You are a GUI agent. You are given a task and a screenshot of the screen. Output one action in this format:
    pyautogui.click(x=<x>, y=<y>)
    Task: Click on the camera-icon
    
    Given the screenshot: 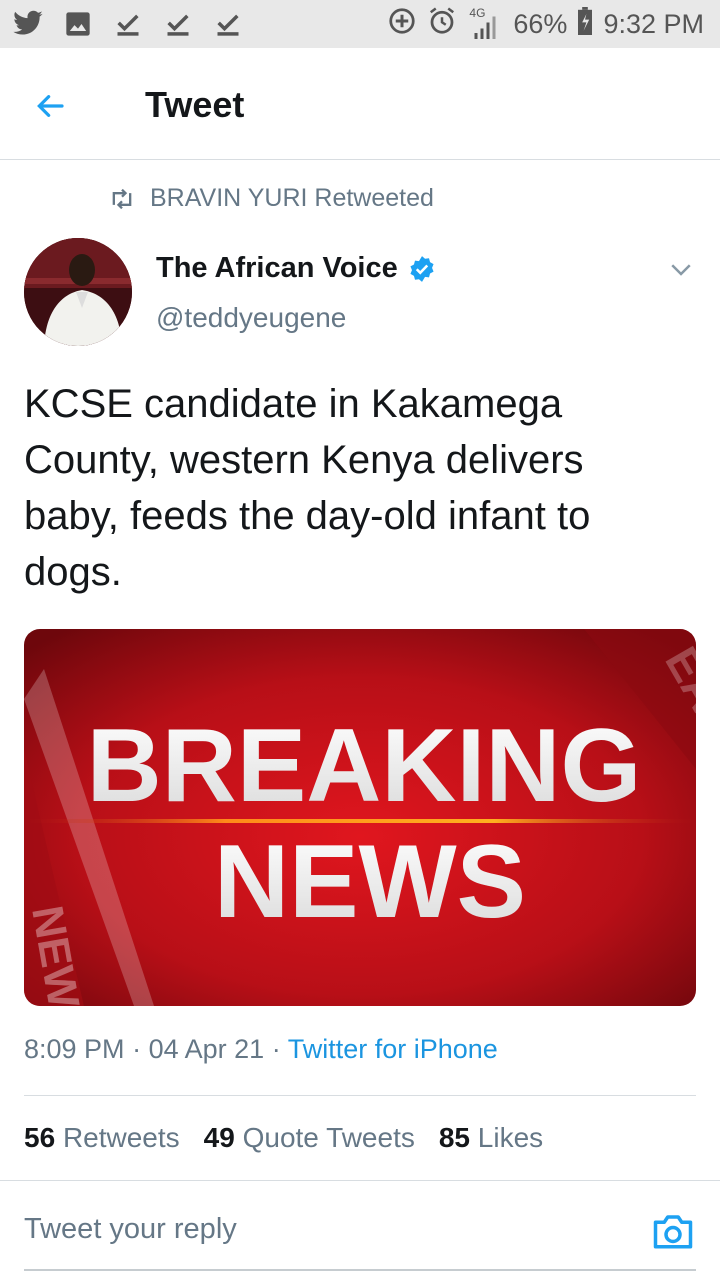 What is the action you would take?
    pyautogui.click(x=673, y=1232)
    